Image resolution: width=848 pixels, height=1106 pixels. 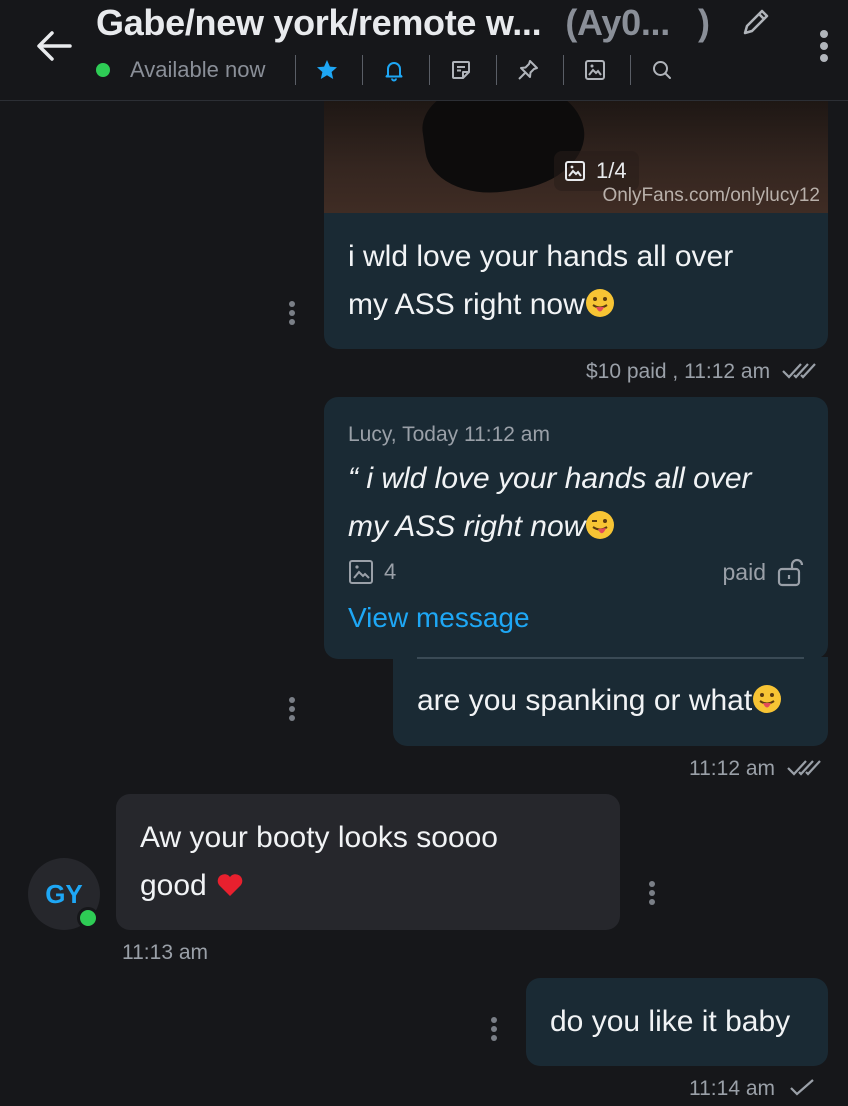 I want to click on view-message-link: View message, so click(x=439, y=618).